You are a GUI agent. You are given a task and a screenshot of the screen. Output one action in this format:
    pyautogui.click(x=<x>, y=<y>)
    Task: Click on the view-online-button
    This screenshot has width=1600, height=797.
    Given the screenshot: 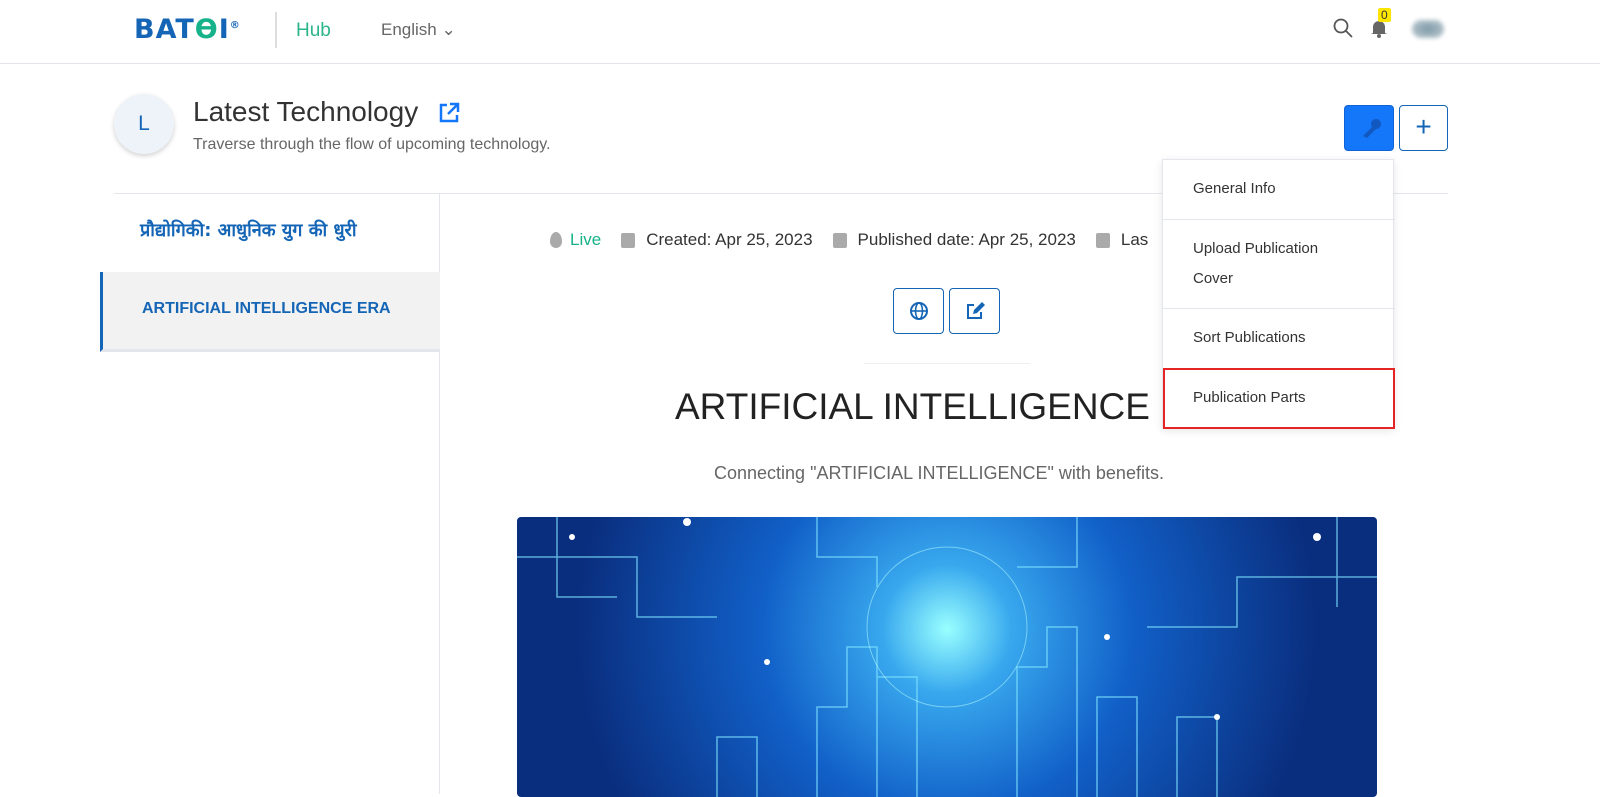 What is the action you would take?
    pyautogui.click(x=918, y=311)
    